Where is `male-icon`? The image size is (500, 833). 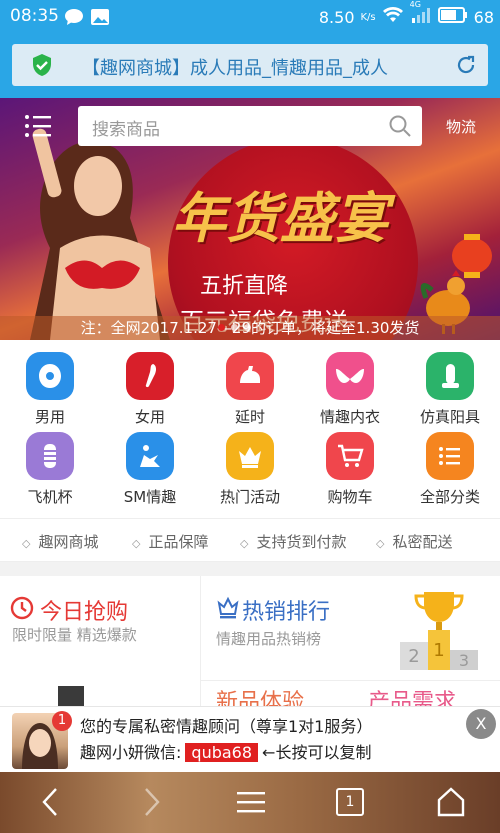
male-icon is located at coordinates (50, 376).